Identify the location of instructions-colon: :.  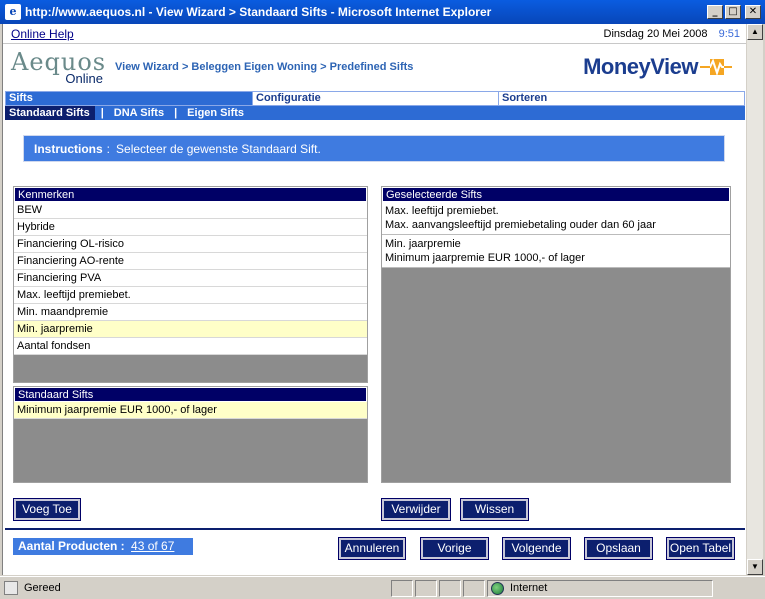
(108, 148).